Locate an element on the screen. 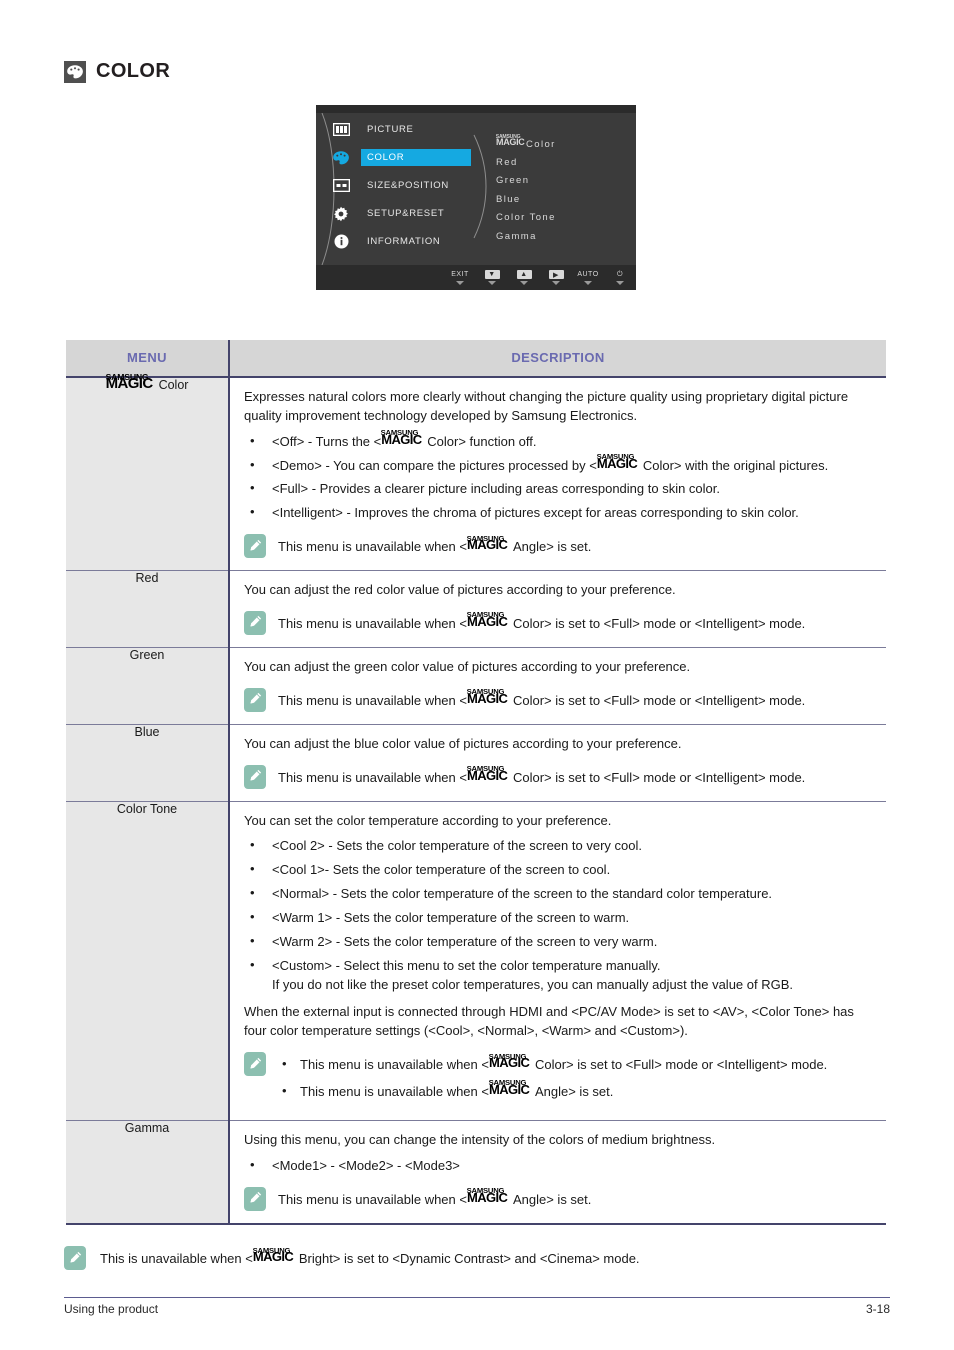 Image resolution: width=954 pixels, height=1350 pixels. osd-submenu-label: Green is located at coordinates (513, 180).